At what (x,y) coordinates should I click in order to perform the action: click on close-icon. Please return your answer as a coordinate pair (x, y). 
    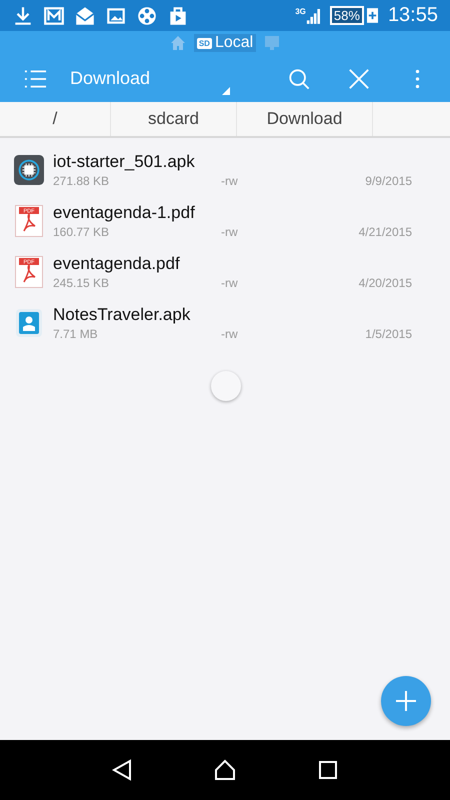
    Looking at the image, I should click on (359, 79).